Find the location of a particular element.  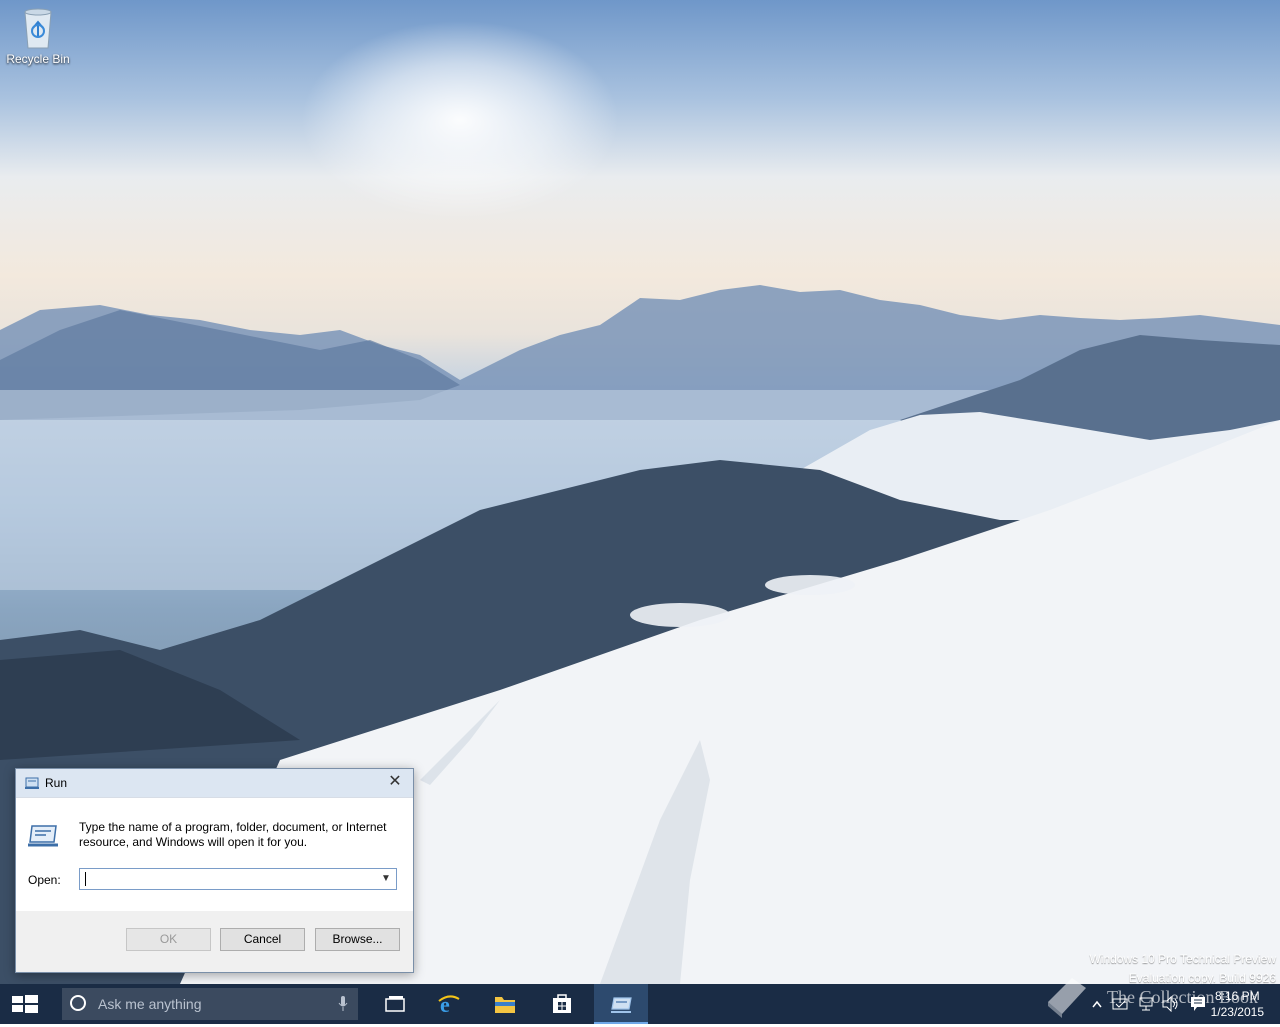

folder-icon is located at coordinates (505, 1005).